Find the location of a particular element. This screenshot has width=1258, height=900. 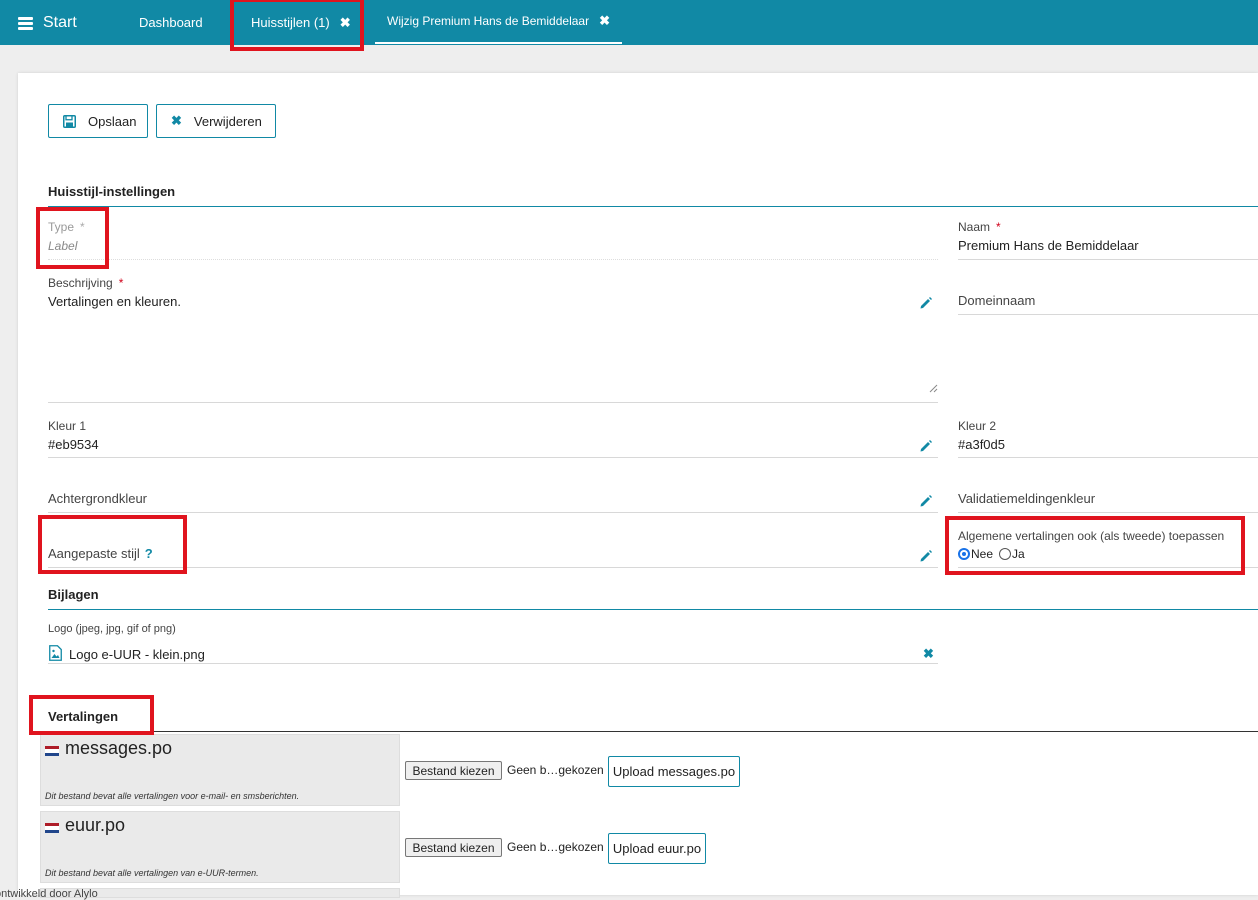

algemene-vertalingen-radio-group: Nee Ja is located at coordinates (994, 554).